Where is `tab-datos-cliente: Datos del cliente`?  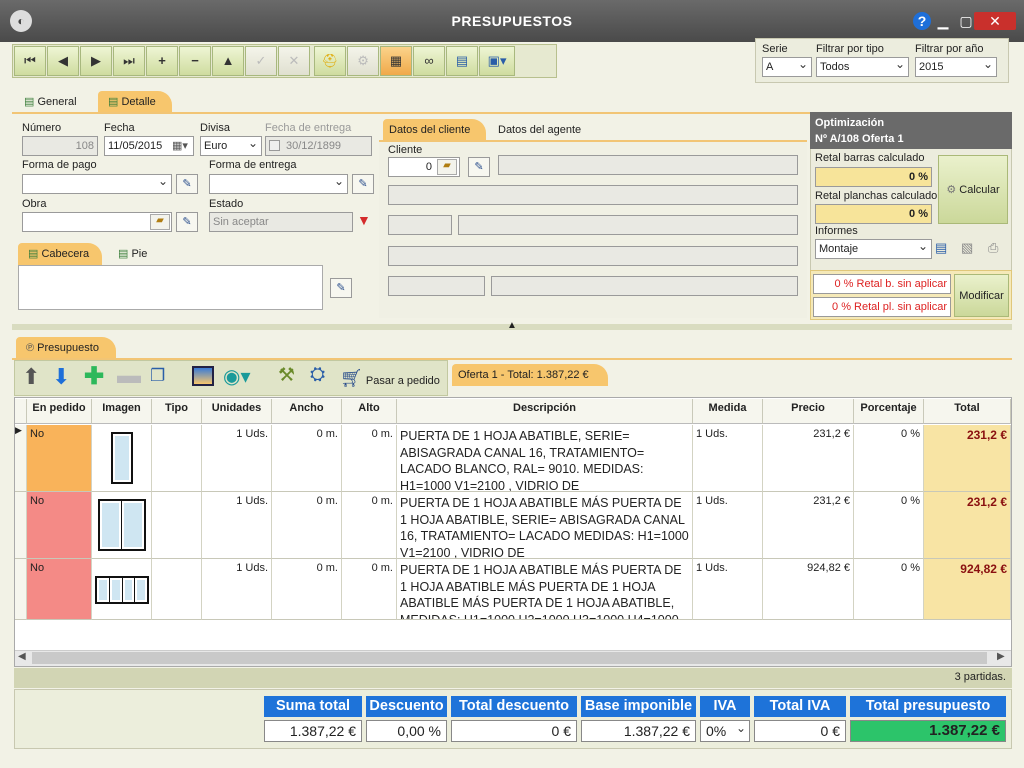 tab-datos-cliente: Datos del cliente is located at coordinates (434, 130).